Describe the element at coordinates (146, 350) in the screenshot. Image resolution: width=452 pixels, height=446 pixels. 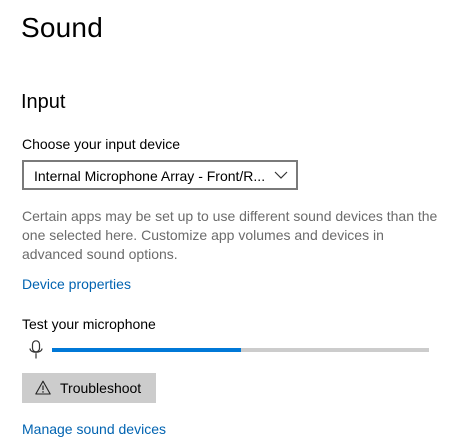
I see `microphone-level-fill` at that location.